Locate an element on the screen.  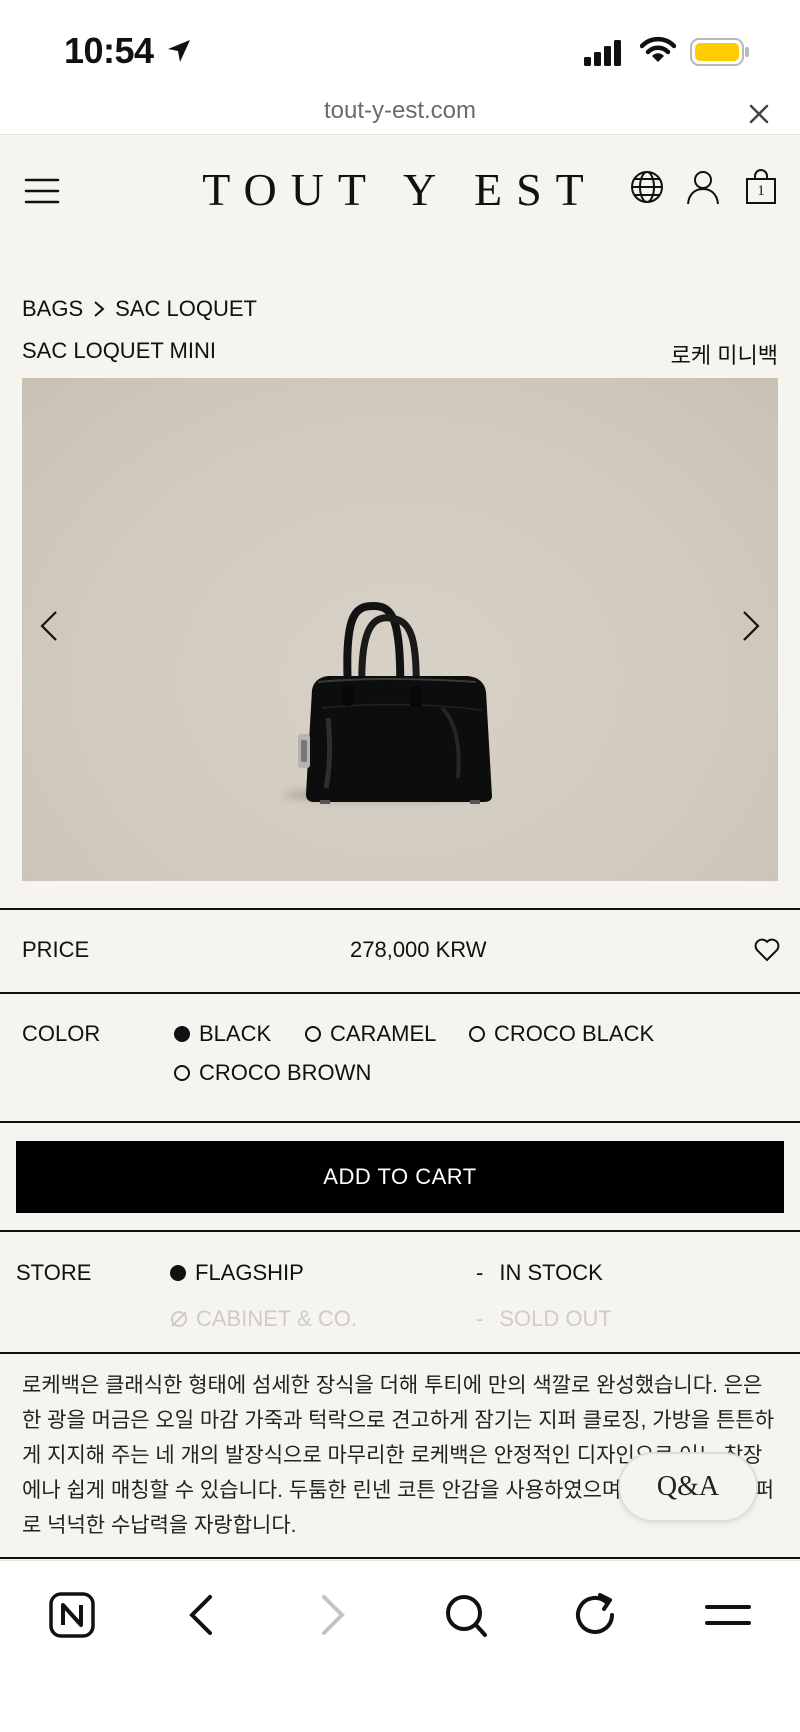
price-label: PRICE is located at coordinates (56, 949).